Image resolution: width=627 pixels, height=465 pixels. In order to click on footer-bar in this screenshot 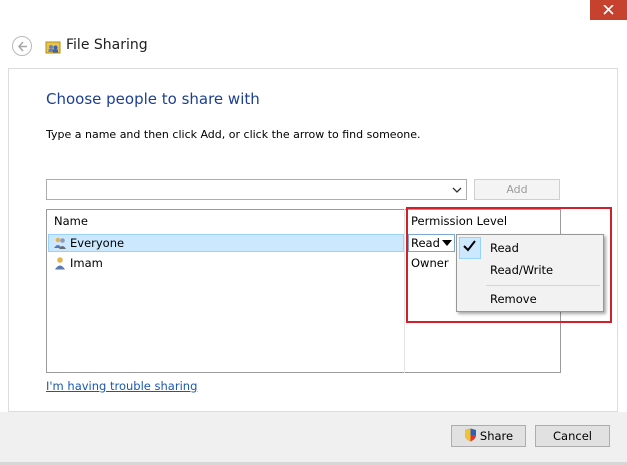, I will do `click(313, 438)`.